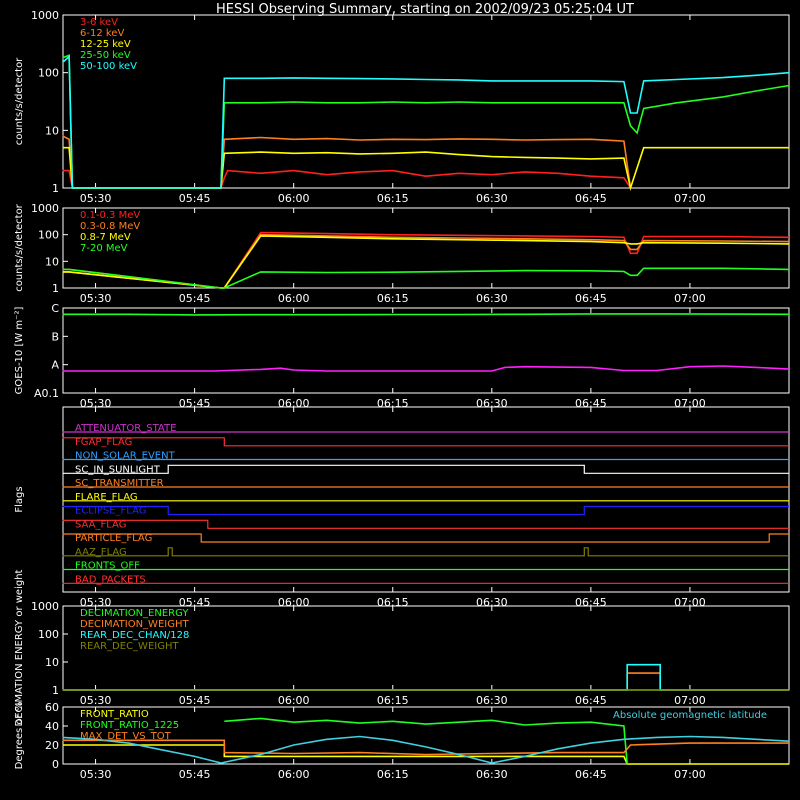 Image resolution: width=800 pixels, height=800 pixels. I want to click on series-line-0-8-7-mev, so click(426, 262).